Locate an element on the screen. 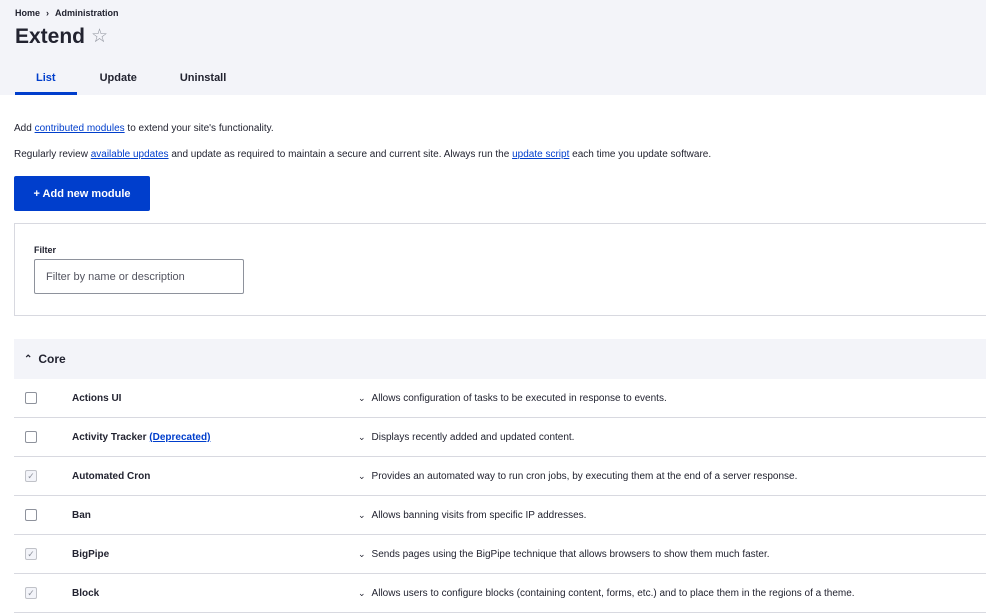 This screenshot has width=986, height=615. filter-label: Filter is located at coordinates (45, 250).